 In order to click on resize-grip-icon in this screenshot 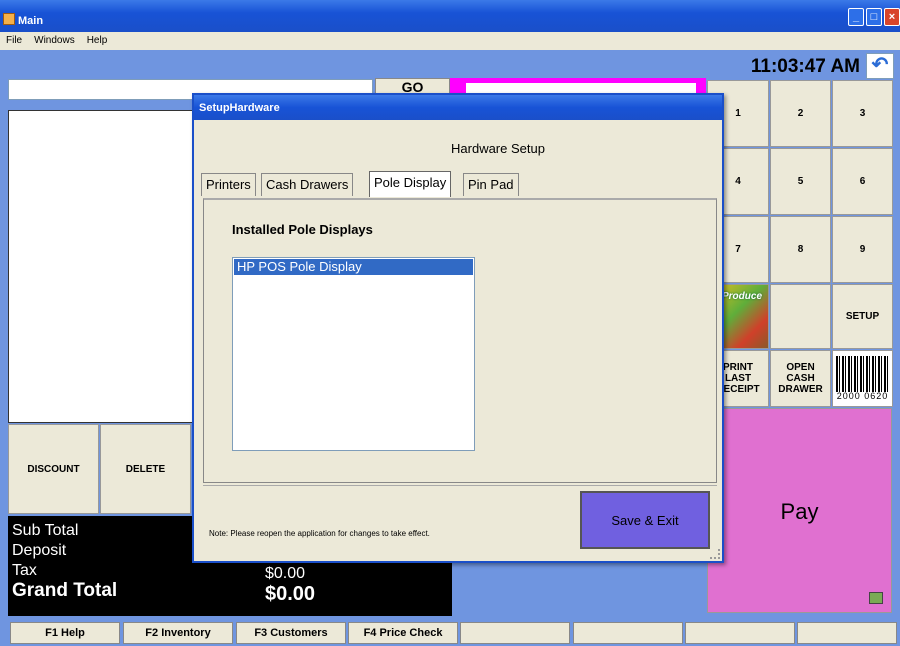, I will do `click(715, 554)`.